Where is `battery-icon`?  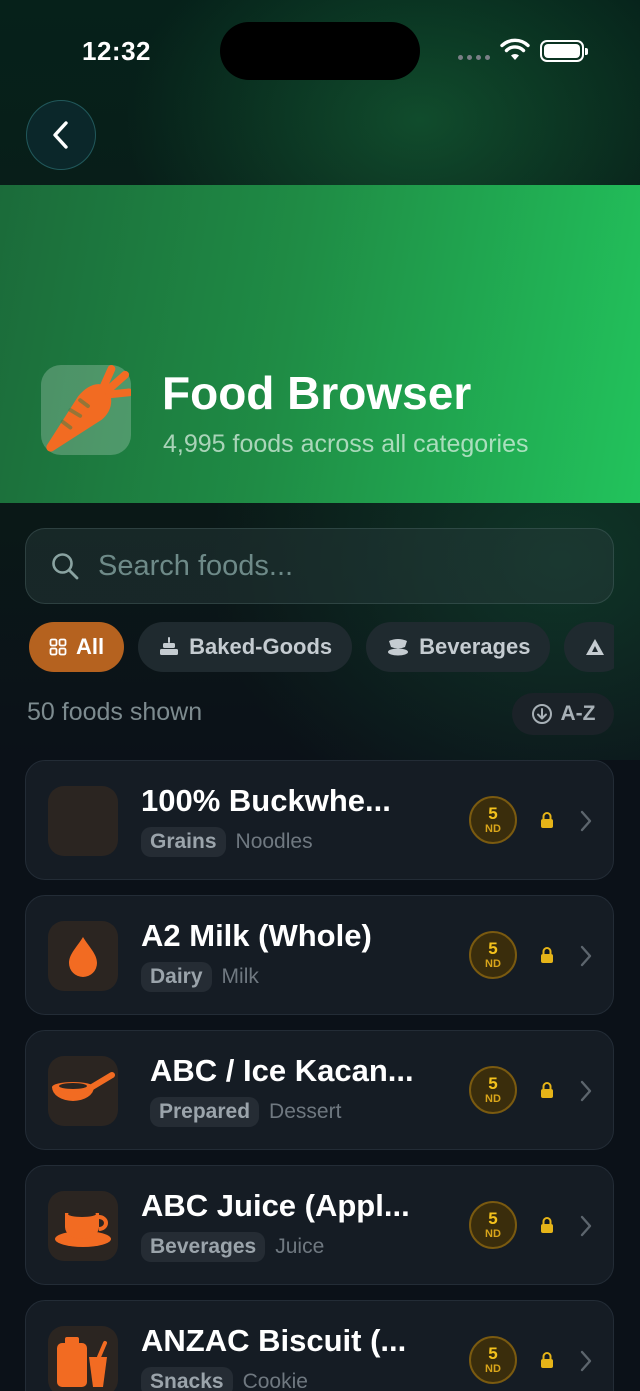
battery-icon is located at coordinates (564, 51).